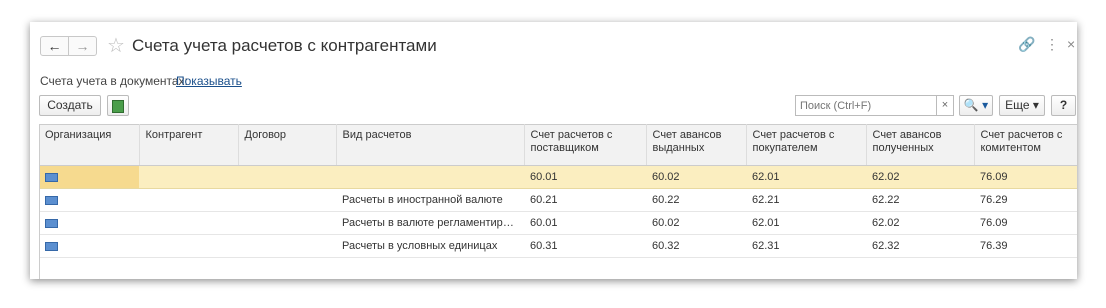  What do you see at coordinates (585, 246) in the screenshot?
I see `supplier-account-cell: 60.31` at bounding box center [585, 246].